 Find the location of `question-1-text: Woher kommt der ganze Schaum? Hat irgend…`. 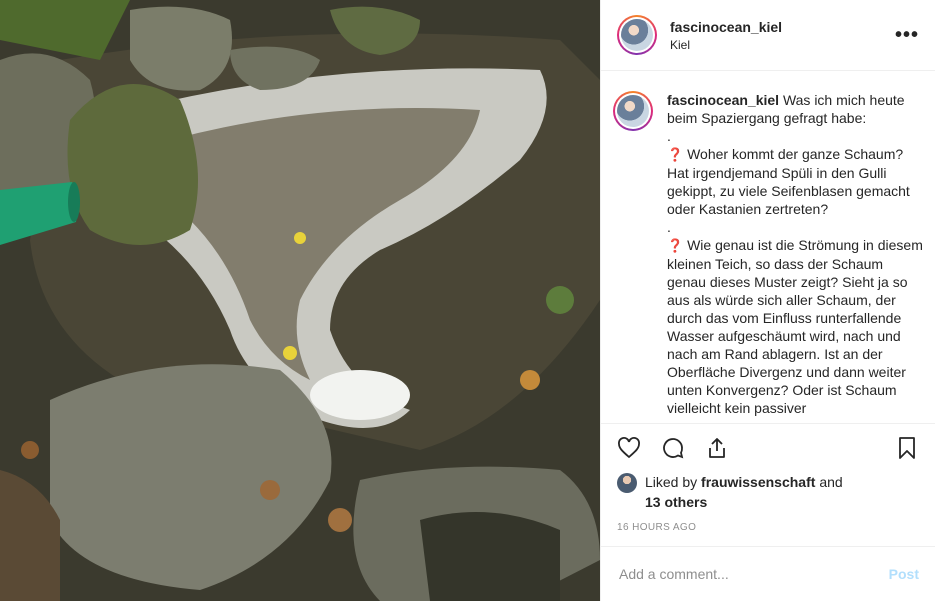

question-1-text: Woher kommt der ganze Schaum? Hat irgend… is located at coordinates (788, 182).